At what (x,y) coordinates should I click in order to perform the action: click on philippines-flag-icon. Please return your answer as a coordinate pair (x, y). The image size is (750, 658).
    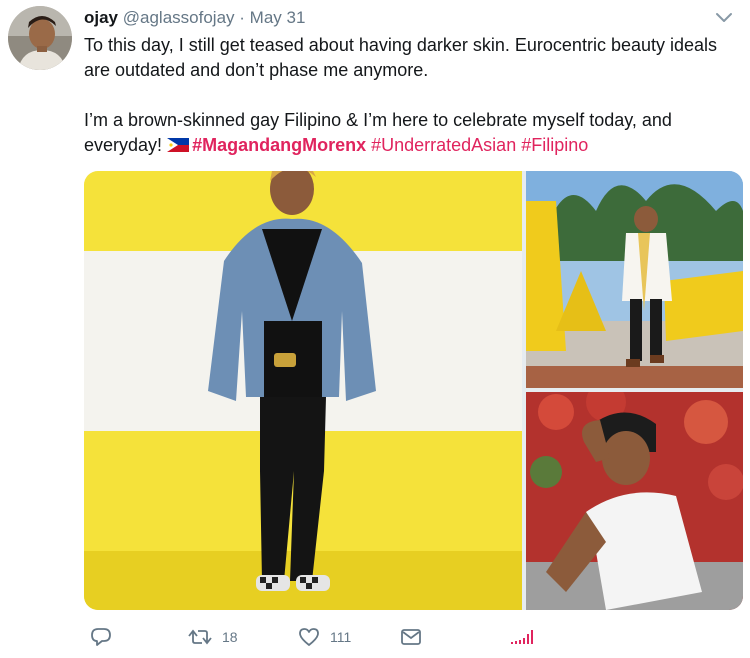
    Looking at the image, I should click on (178, 143).